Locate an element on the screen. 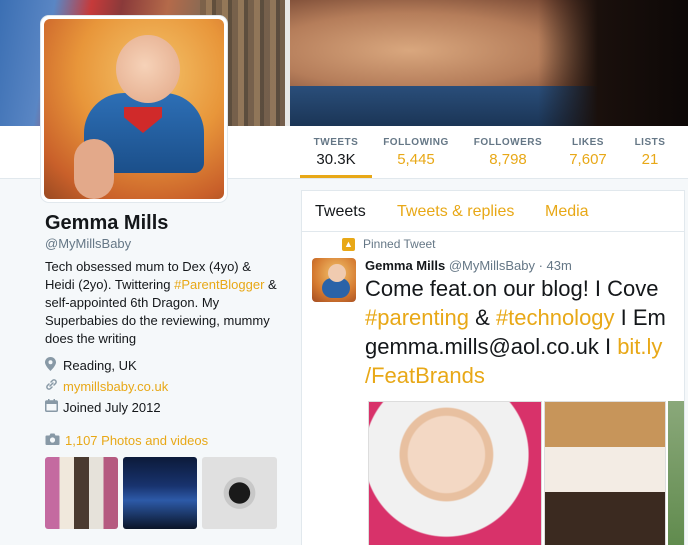  stat-following: FOLLOWING 5,445 is located at coordinates (416, 152).